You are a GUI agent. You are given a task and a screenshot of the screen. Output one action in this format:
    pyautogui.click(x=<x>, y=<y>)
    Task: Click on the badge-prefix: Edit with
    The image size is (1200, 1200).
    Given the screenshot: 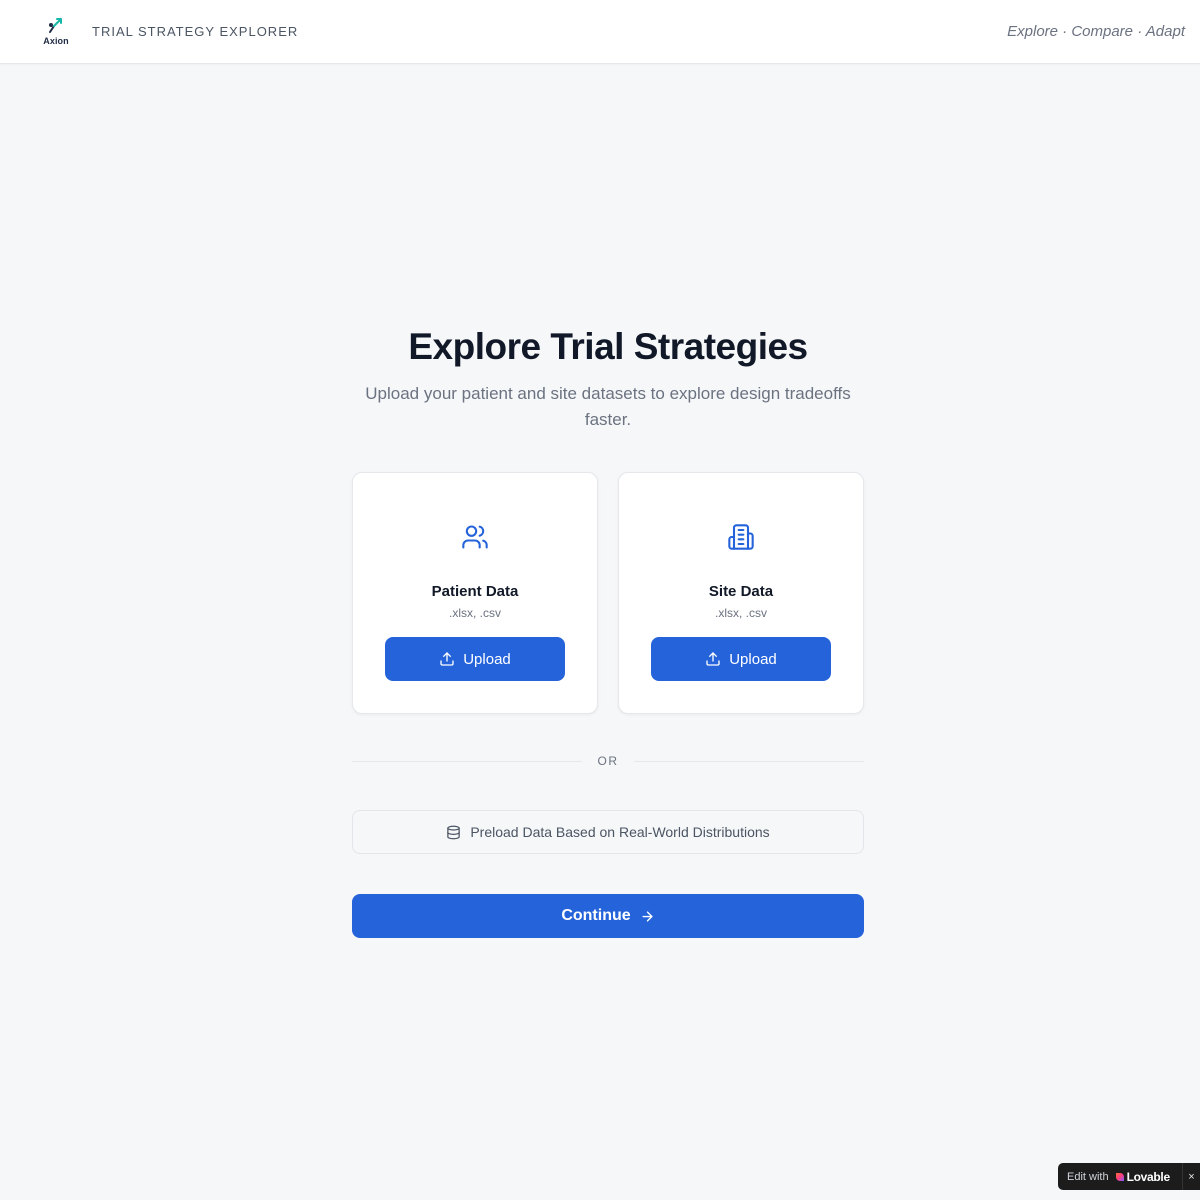 What is the action you would take?
    pyautogui.click(x=1088, y=1176)
    